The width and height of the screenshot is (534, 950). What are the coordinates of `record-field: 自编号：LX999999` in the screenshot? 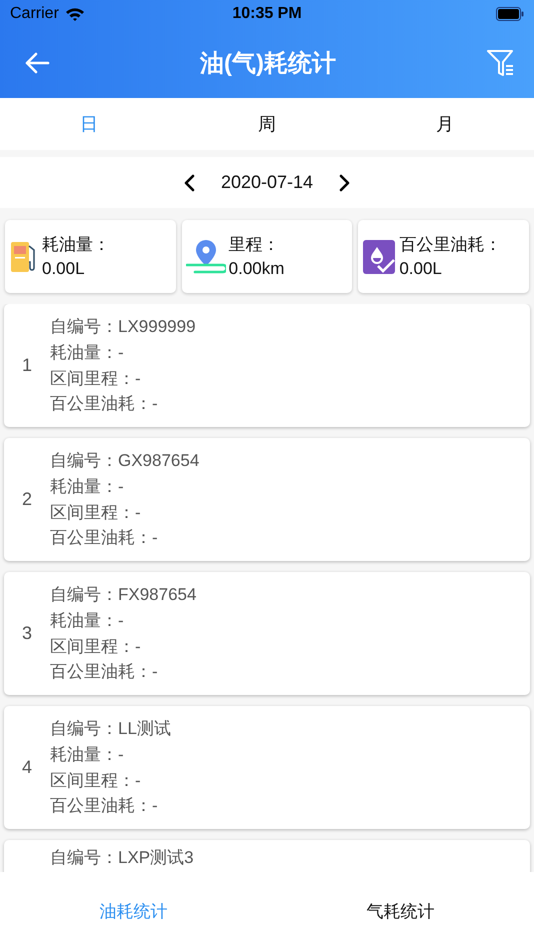 It's located at (123, 327).